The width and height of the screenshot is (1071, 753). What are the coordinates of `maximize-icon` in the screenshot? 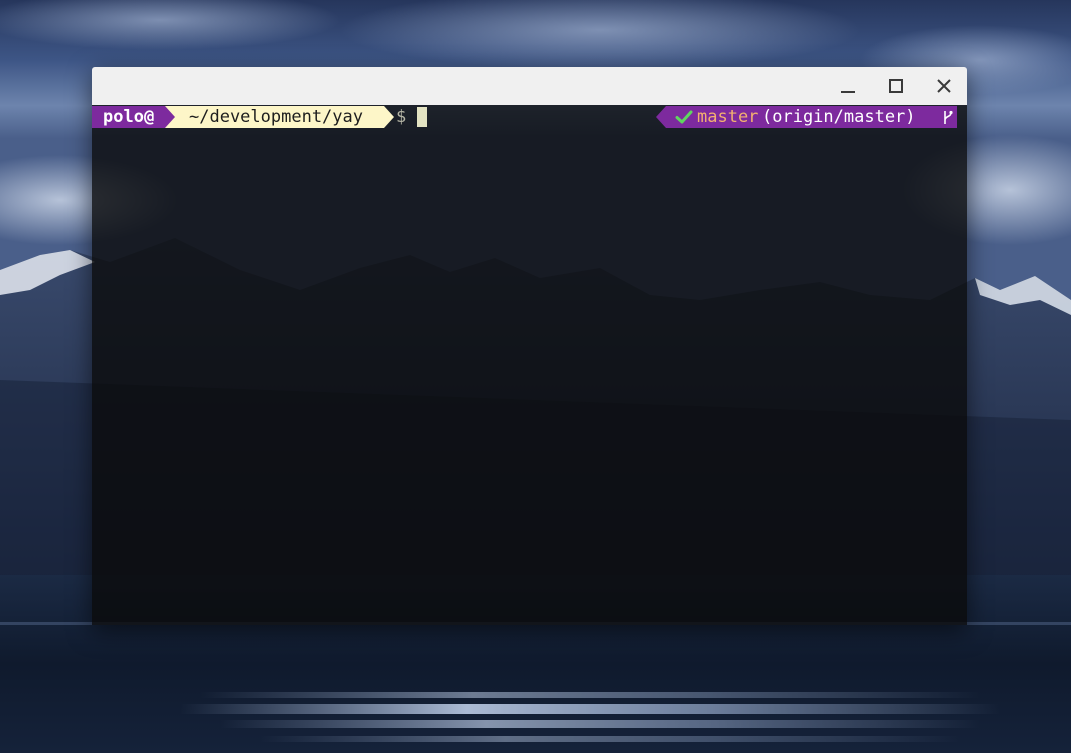 It's located at (896, 86).